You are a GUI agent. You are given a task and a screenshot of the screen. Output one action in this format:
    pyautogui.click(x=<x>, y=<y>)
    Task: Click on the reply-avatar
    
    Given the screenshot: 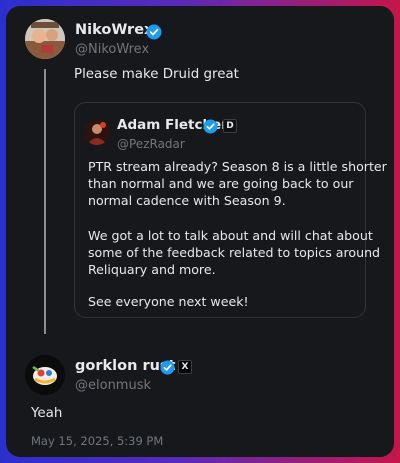 What is the action you would take?
    pyautogui.click(x=45, y=375)
    